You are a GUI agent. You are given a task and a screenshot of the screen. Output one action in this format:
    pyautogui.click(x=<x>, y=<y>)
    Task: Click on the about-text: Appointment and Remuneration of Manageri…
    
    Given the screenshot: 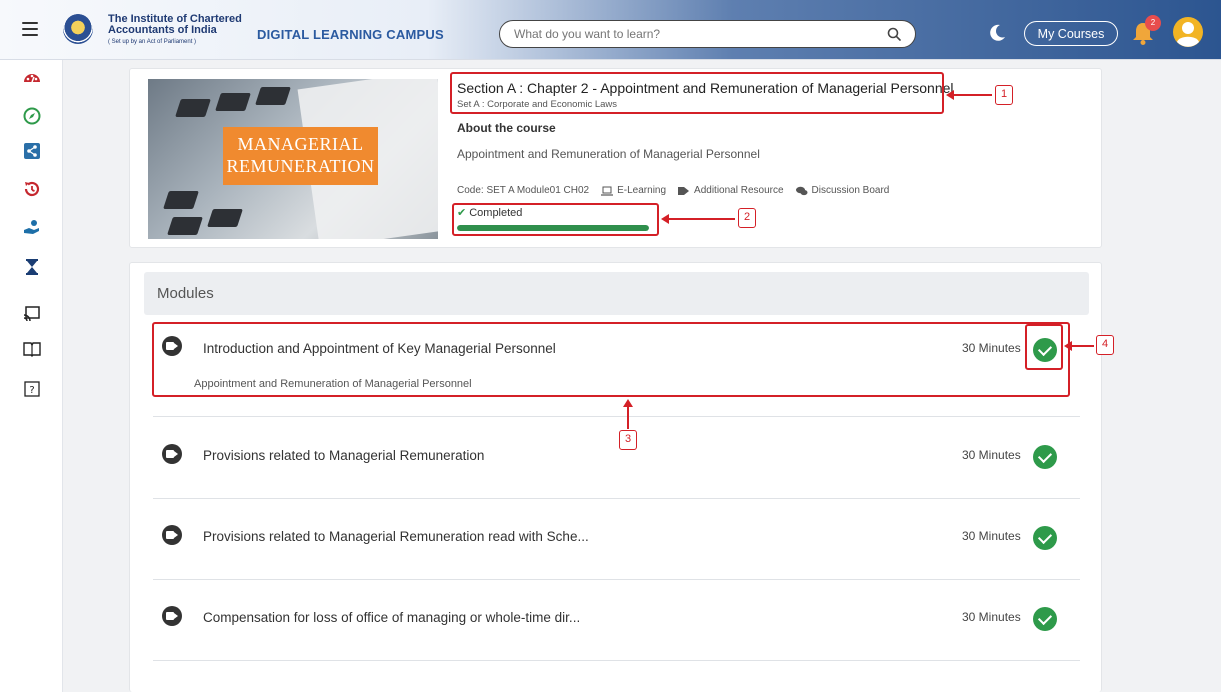 What is the action you would take?
    pyautogui.click(x=608, y=154)
    